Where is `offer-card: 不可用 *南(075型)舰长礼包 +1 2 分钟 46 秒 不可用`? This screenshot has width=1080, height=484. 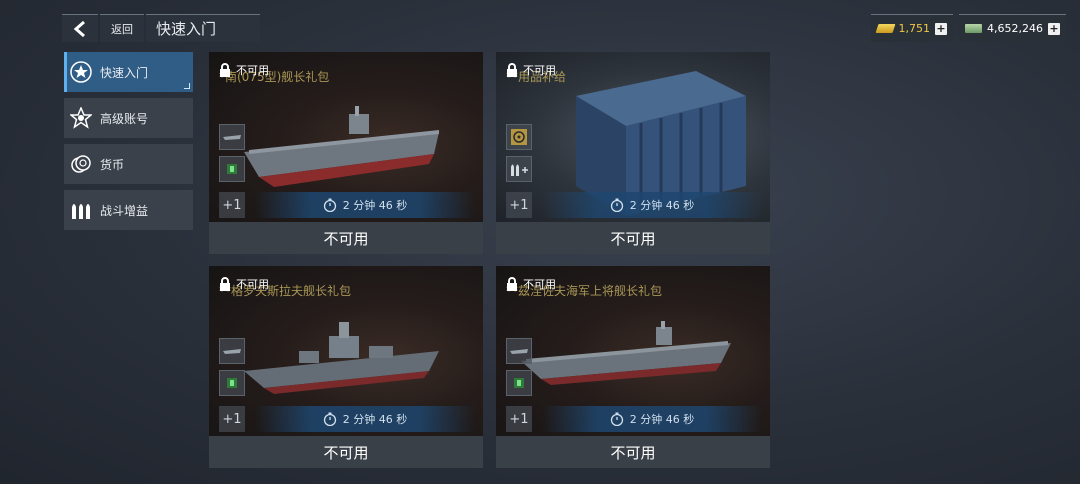 offer-card: 不可用 *南(075型)舰长礼包 +1 2 分钟 46 秒 不可用 is located at coordinates (346, 153).